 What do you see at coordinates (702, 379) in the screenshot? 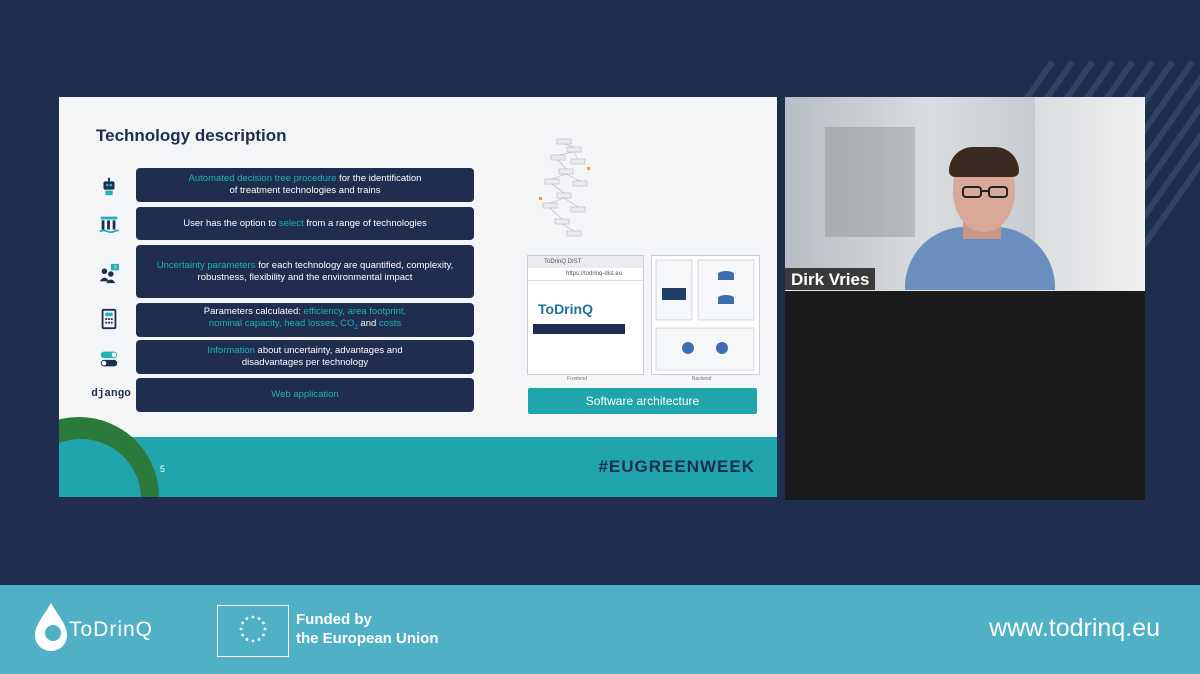
I see `backend-caption: Backend` at bounding box center [702, 379].